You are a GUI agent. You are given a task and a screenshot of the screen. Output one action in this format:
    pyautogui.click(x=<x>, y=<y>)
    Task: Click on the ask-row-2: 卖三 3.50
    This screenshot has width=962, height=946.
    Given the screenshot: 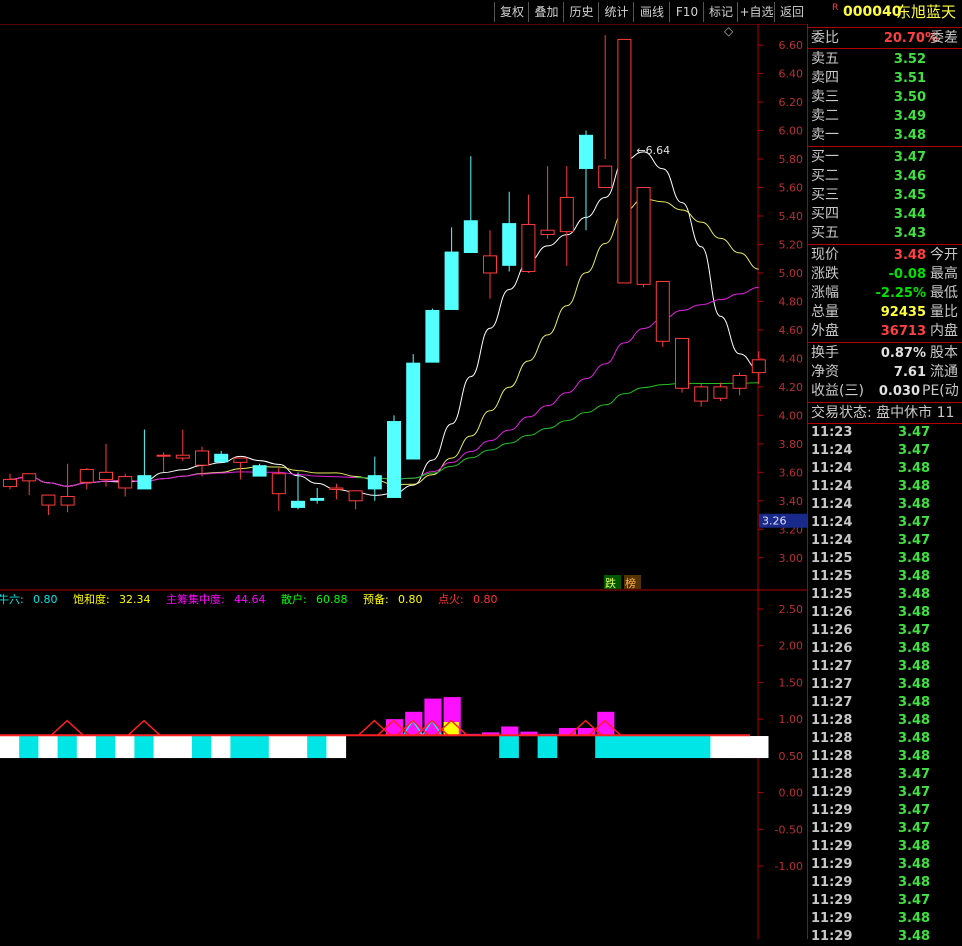 What is the action you would take?
    pyautogui.click(x=885, y=97)
    